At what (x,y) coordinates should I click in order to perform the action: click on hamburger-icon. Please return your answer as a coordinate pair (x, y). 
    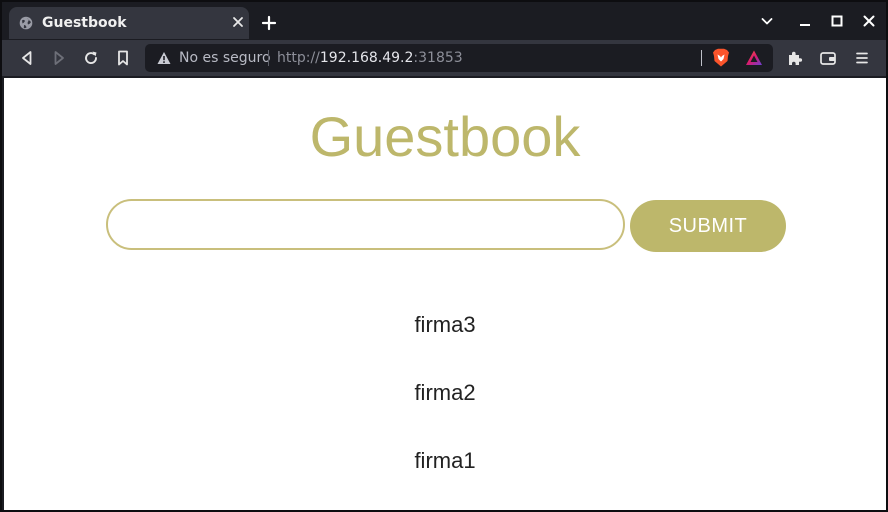
    Looking at the image, I should click on (862, 58).